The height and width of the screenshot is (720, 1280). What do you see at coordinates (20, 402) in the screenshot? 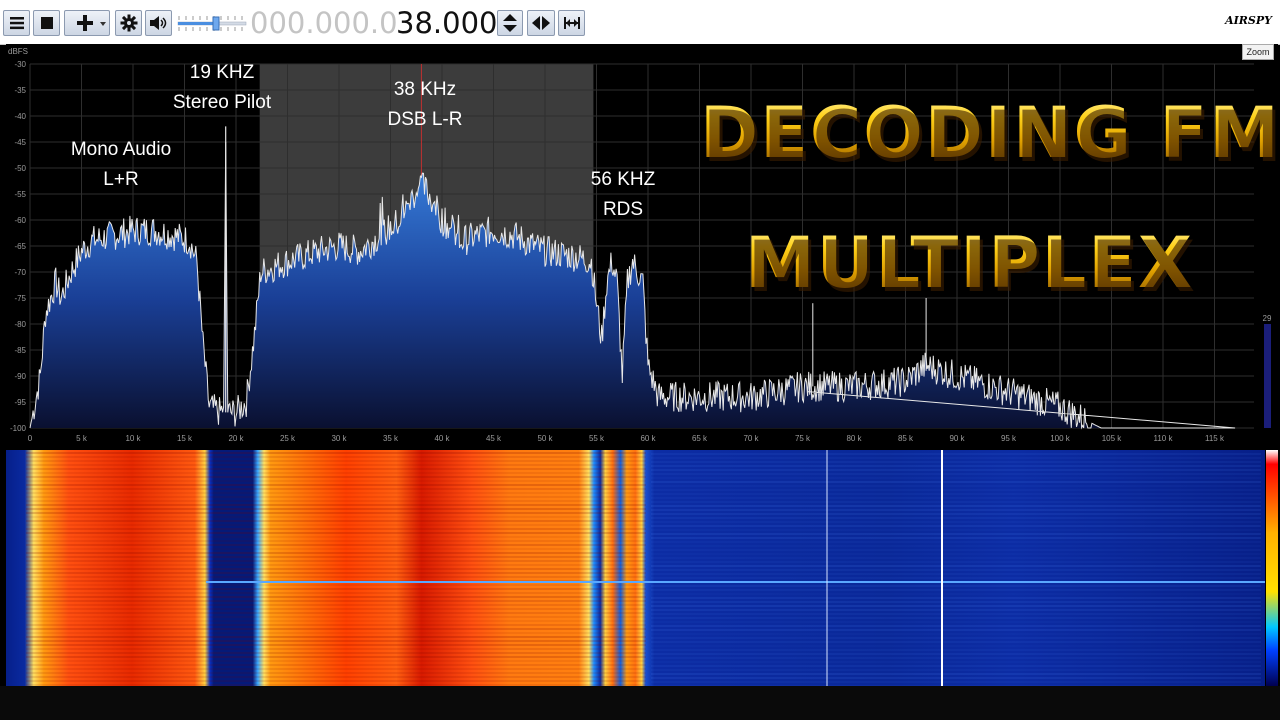
I see `y-tick-label: -95` at bounding box center [20, 402].